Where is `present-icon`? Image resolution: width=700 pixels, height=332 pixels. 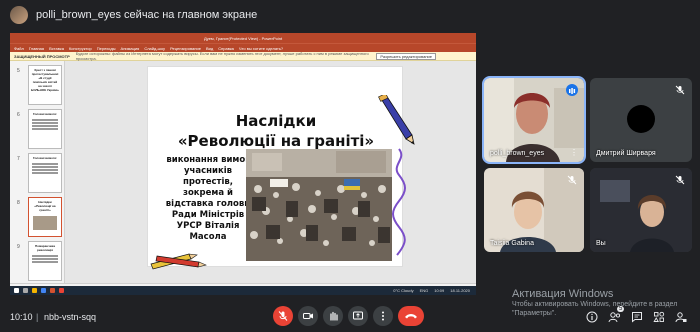
present-icon is located at coordinates (358, 315).